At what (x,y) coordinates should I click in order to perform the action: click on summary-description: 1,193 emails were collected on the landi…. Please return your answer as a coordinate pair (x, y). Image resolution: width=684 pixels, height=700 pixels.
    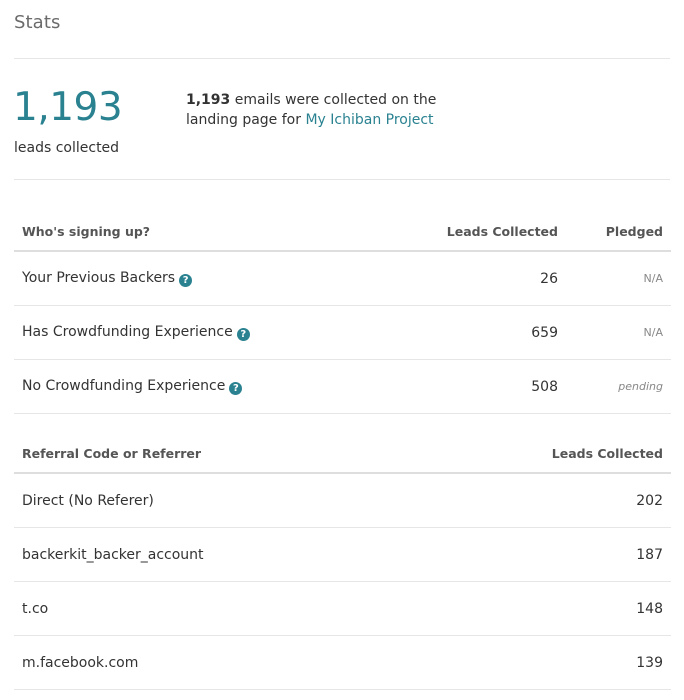
    Looking at the image, I should click on (321, 110).